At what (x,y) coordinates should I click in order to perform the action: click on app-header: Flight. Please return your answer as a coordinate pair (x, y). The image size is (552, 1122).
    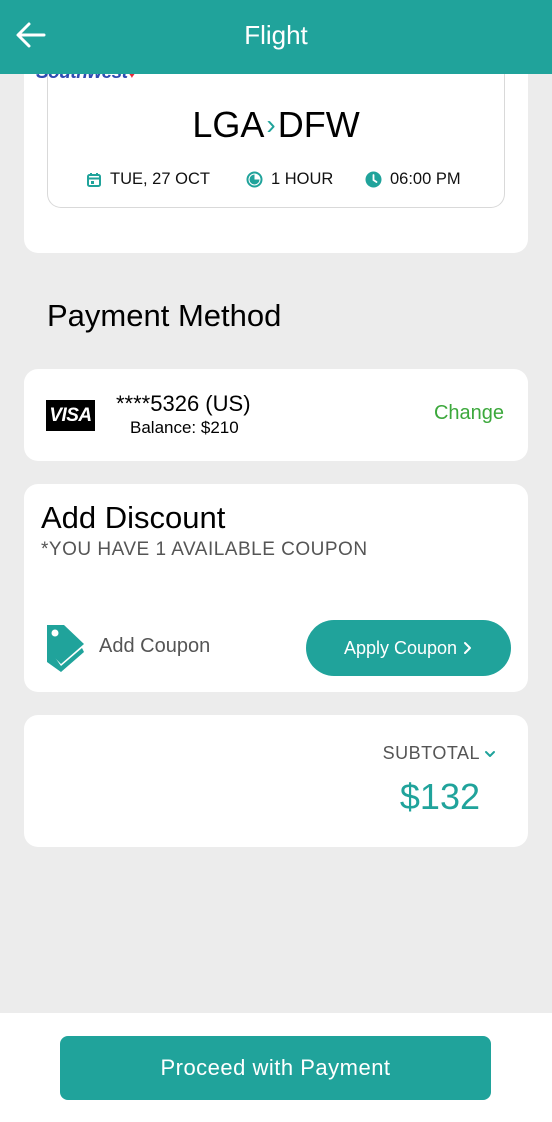
    Looking at the image, I should click on (276, 37).